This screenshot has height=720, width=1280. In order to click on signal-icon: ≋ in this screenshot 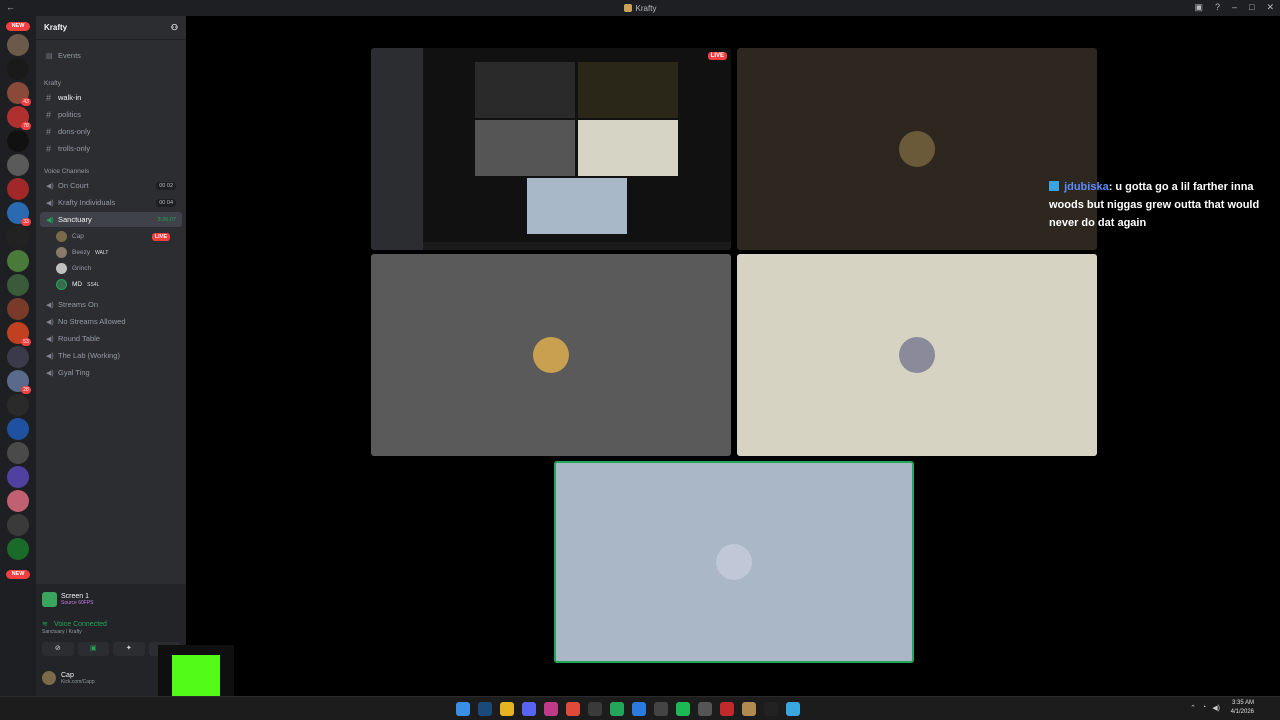, I will do `click(45, 624)`.